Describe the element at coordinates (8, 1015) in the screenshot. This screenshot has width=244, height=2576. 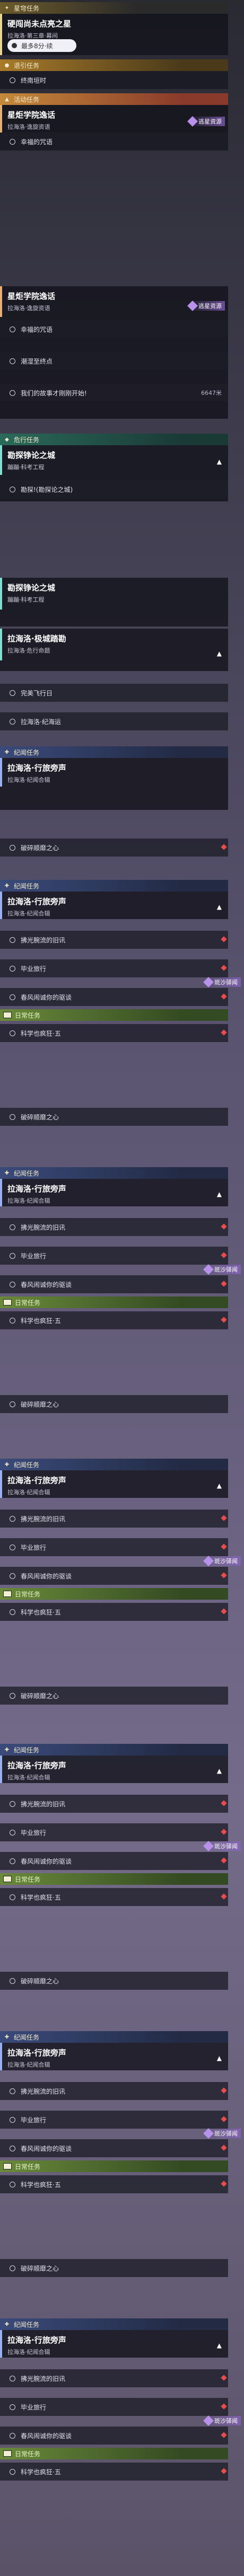
I see `calendar-icon` at that location.